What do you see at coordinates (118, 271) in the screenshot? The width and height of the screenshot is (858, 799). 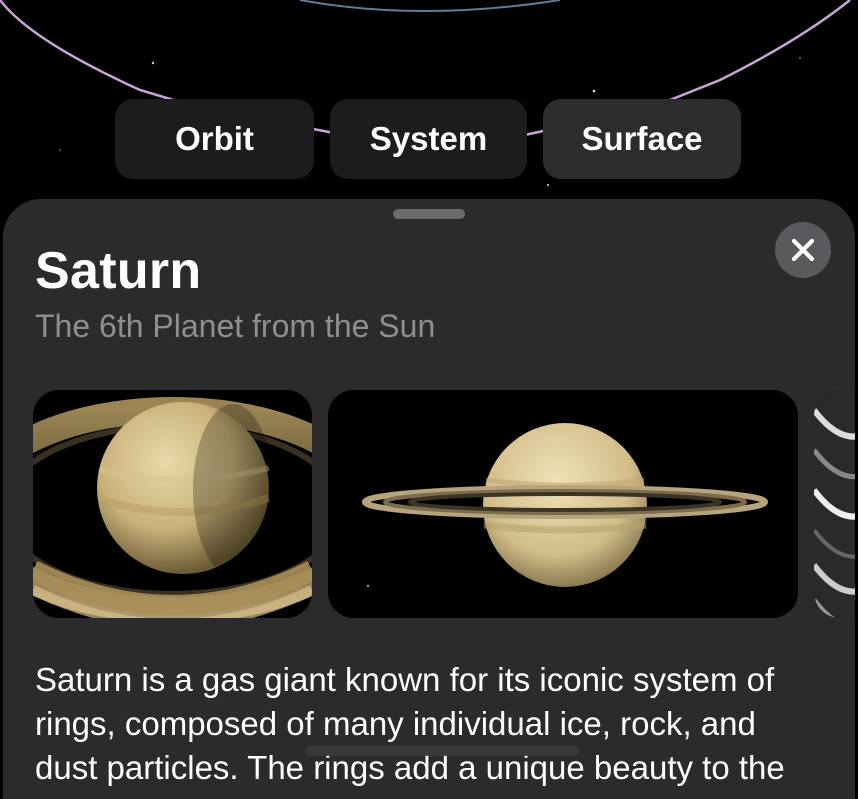 I see `planet-title: Saturn` at bounding box center [118, 271].